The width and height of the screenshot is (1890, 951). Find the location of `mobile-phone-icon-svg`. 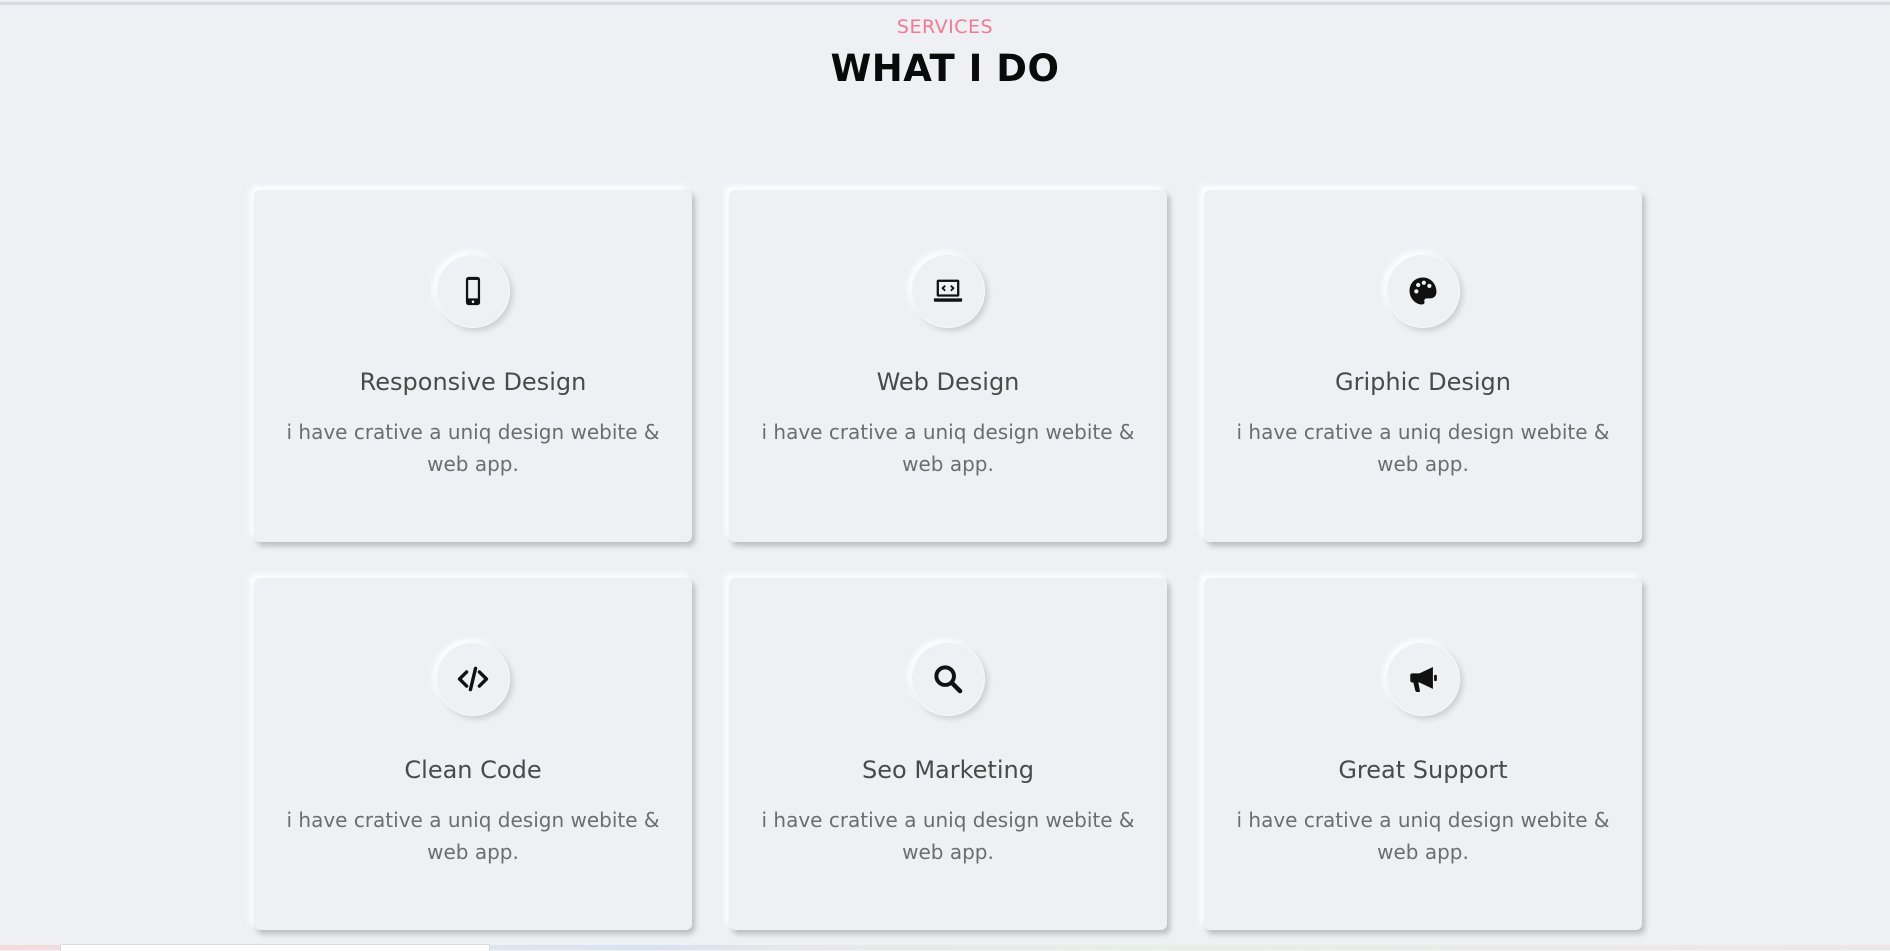

mobile-phone-icon-svg is located at coordinates (473, 291).